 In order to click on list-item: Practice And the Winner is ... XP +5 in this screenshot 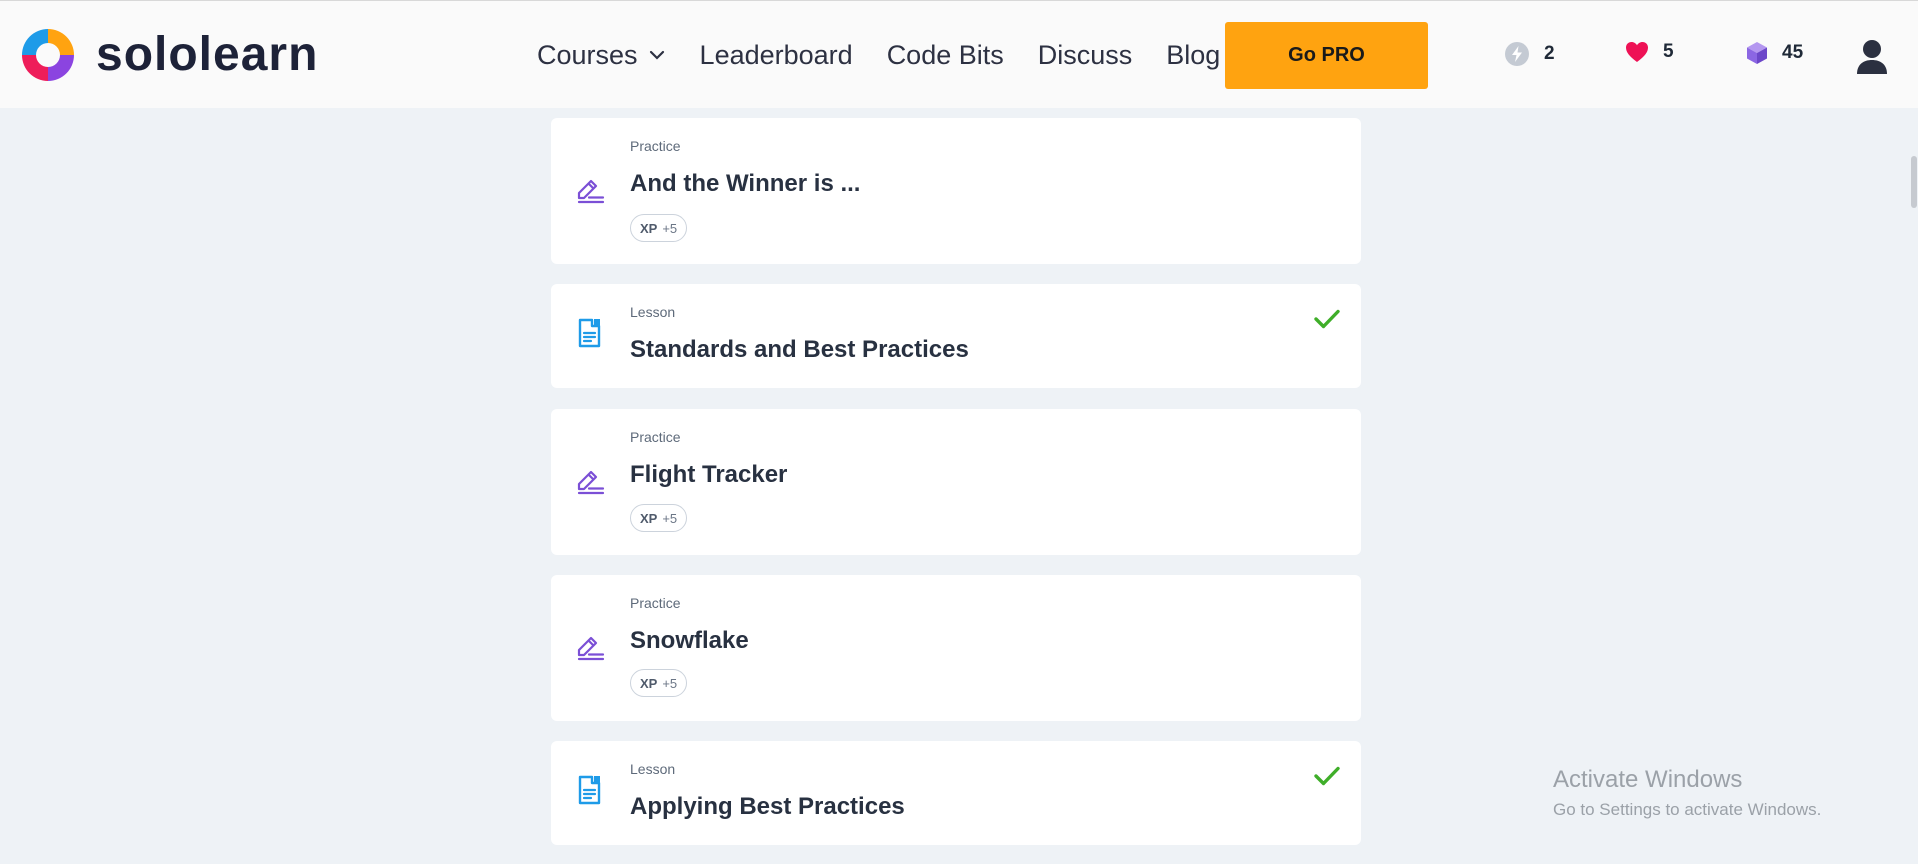, I will do `click(956, 191)`.